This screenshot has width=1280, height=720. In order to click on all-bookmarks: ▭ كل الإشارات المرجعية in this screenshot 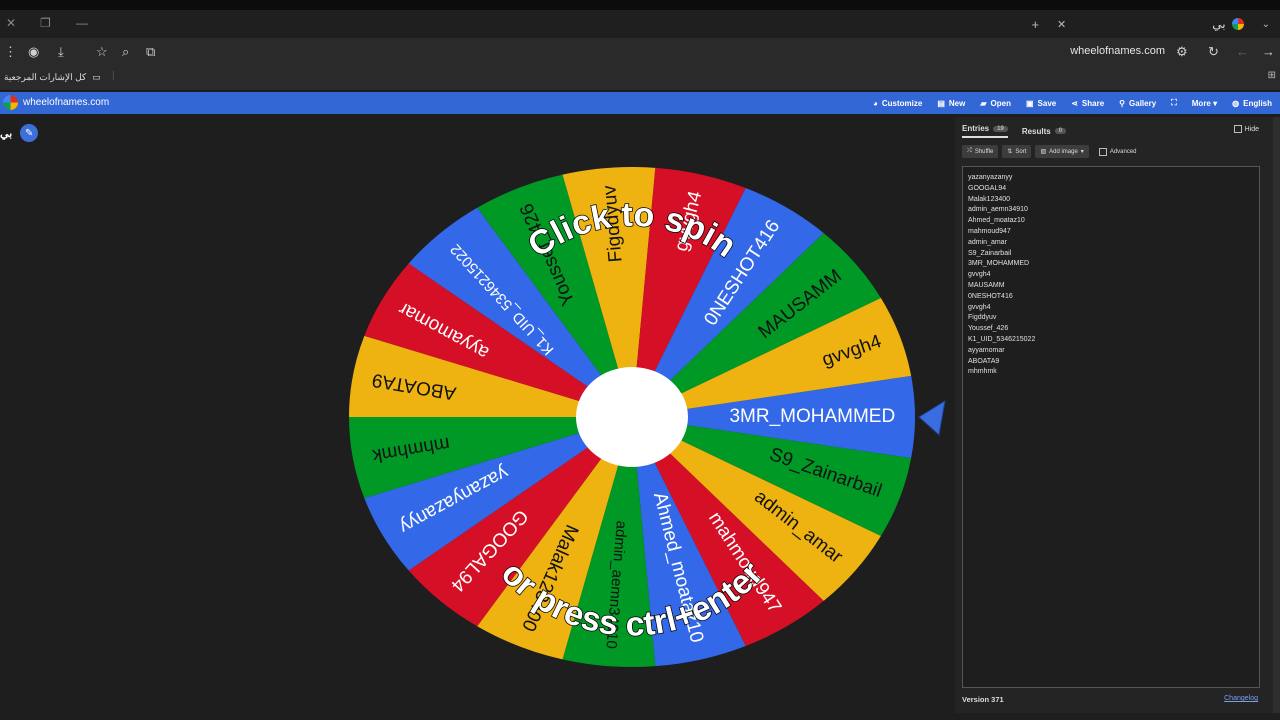, I will do `click(52, 77)`.